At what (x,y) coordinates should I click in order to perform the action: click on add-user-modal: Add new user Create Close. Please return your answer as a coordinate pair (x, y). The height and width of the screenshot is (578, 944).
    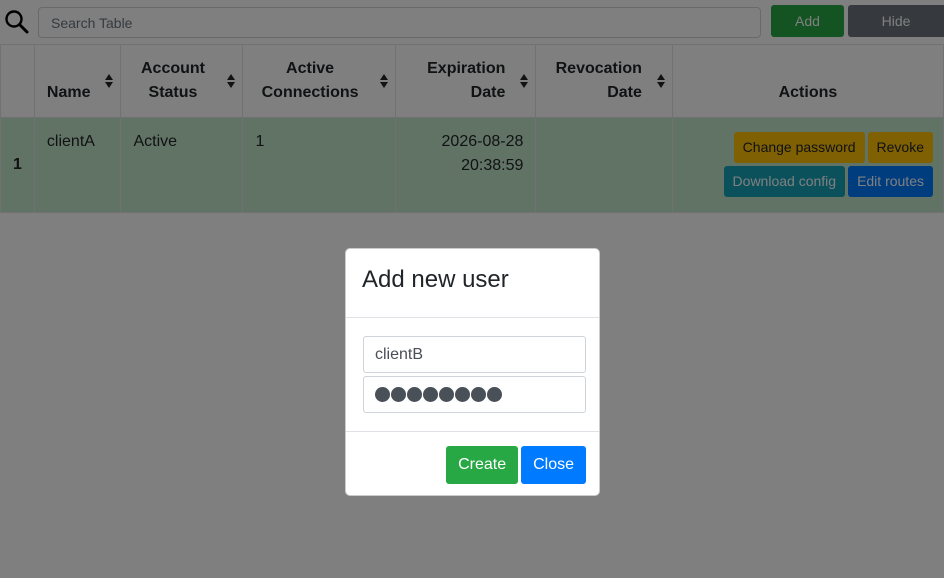
    Looking at the image, I should click on (472, 372).